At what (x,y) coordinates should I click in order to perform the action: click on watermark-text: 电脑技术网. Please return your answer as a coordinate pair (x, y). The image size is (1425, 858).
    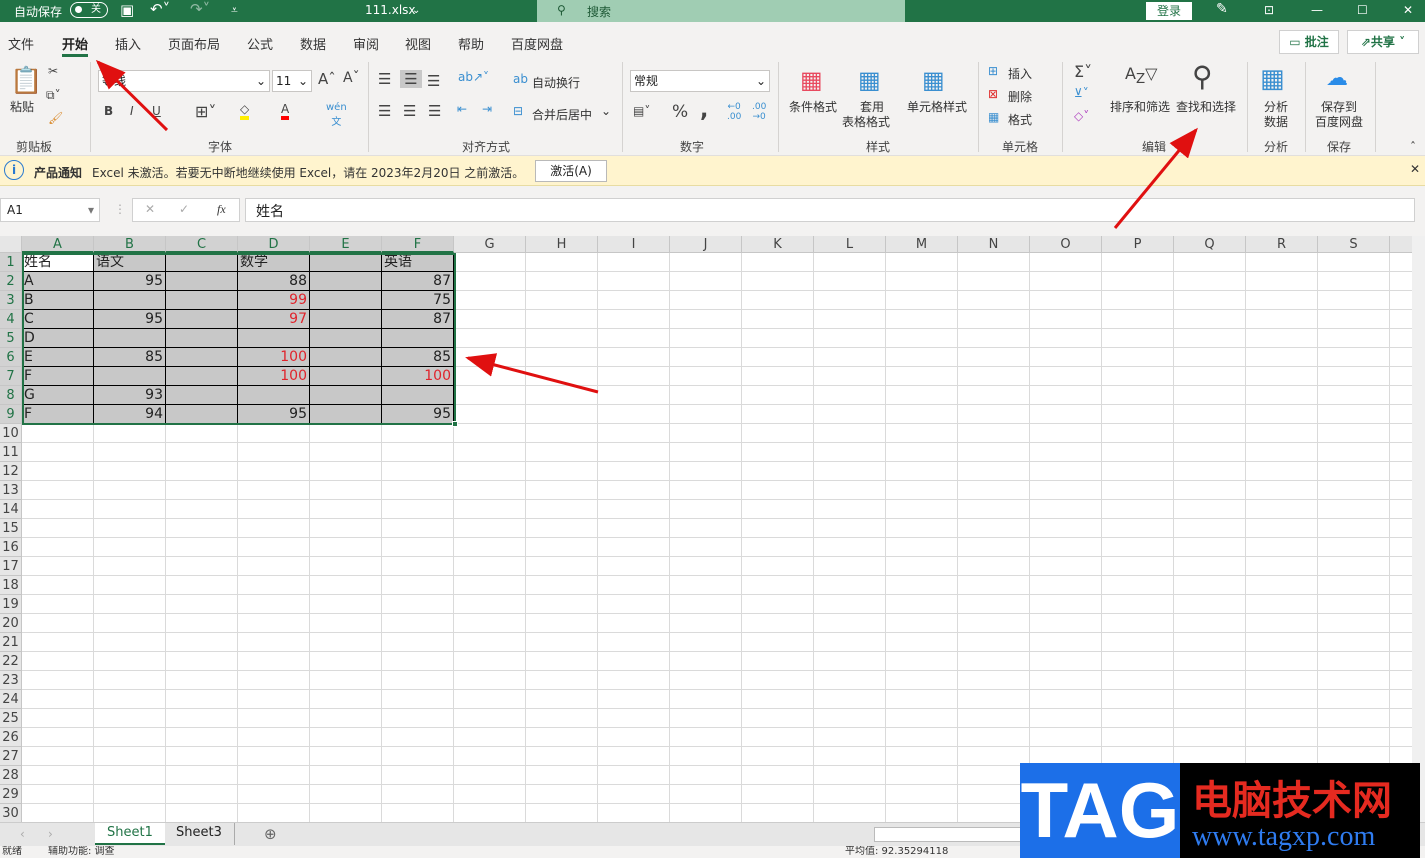
    Looking at the image, I should click on (1292, 801).